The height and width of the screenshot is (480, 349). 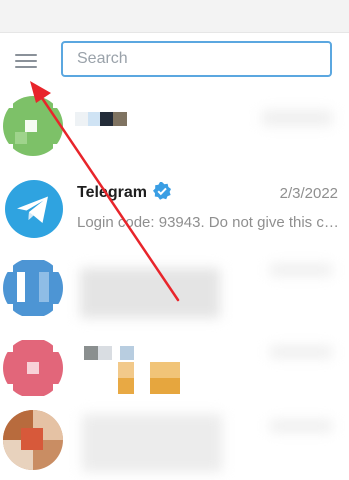 I want to click on telegram-avatar, so click(x=34, y=209).